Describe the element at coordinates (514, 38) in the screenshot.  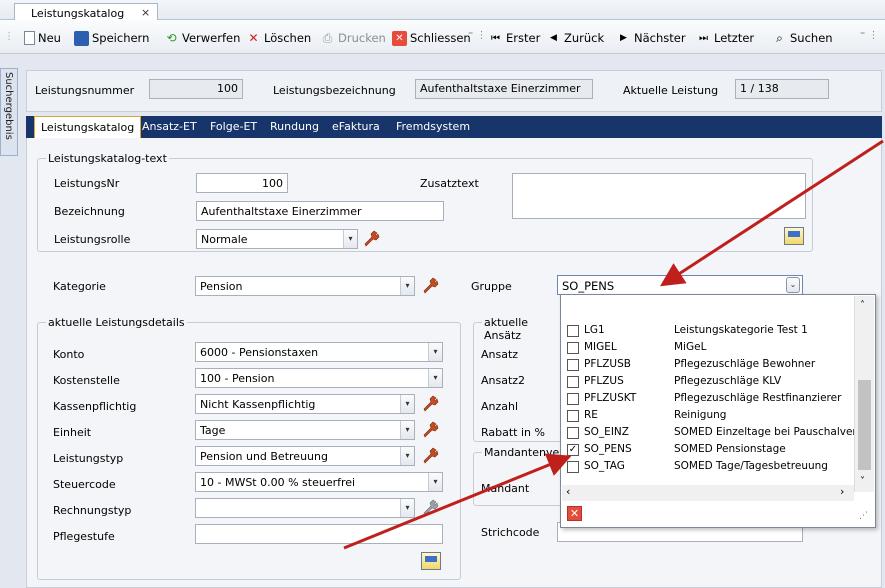
I see `first-button: ⏮ Erster` at that location.